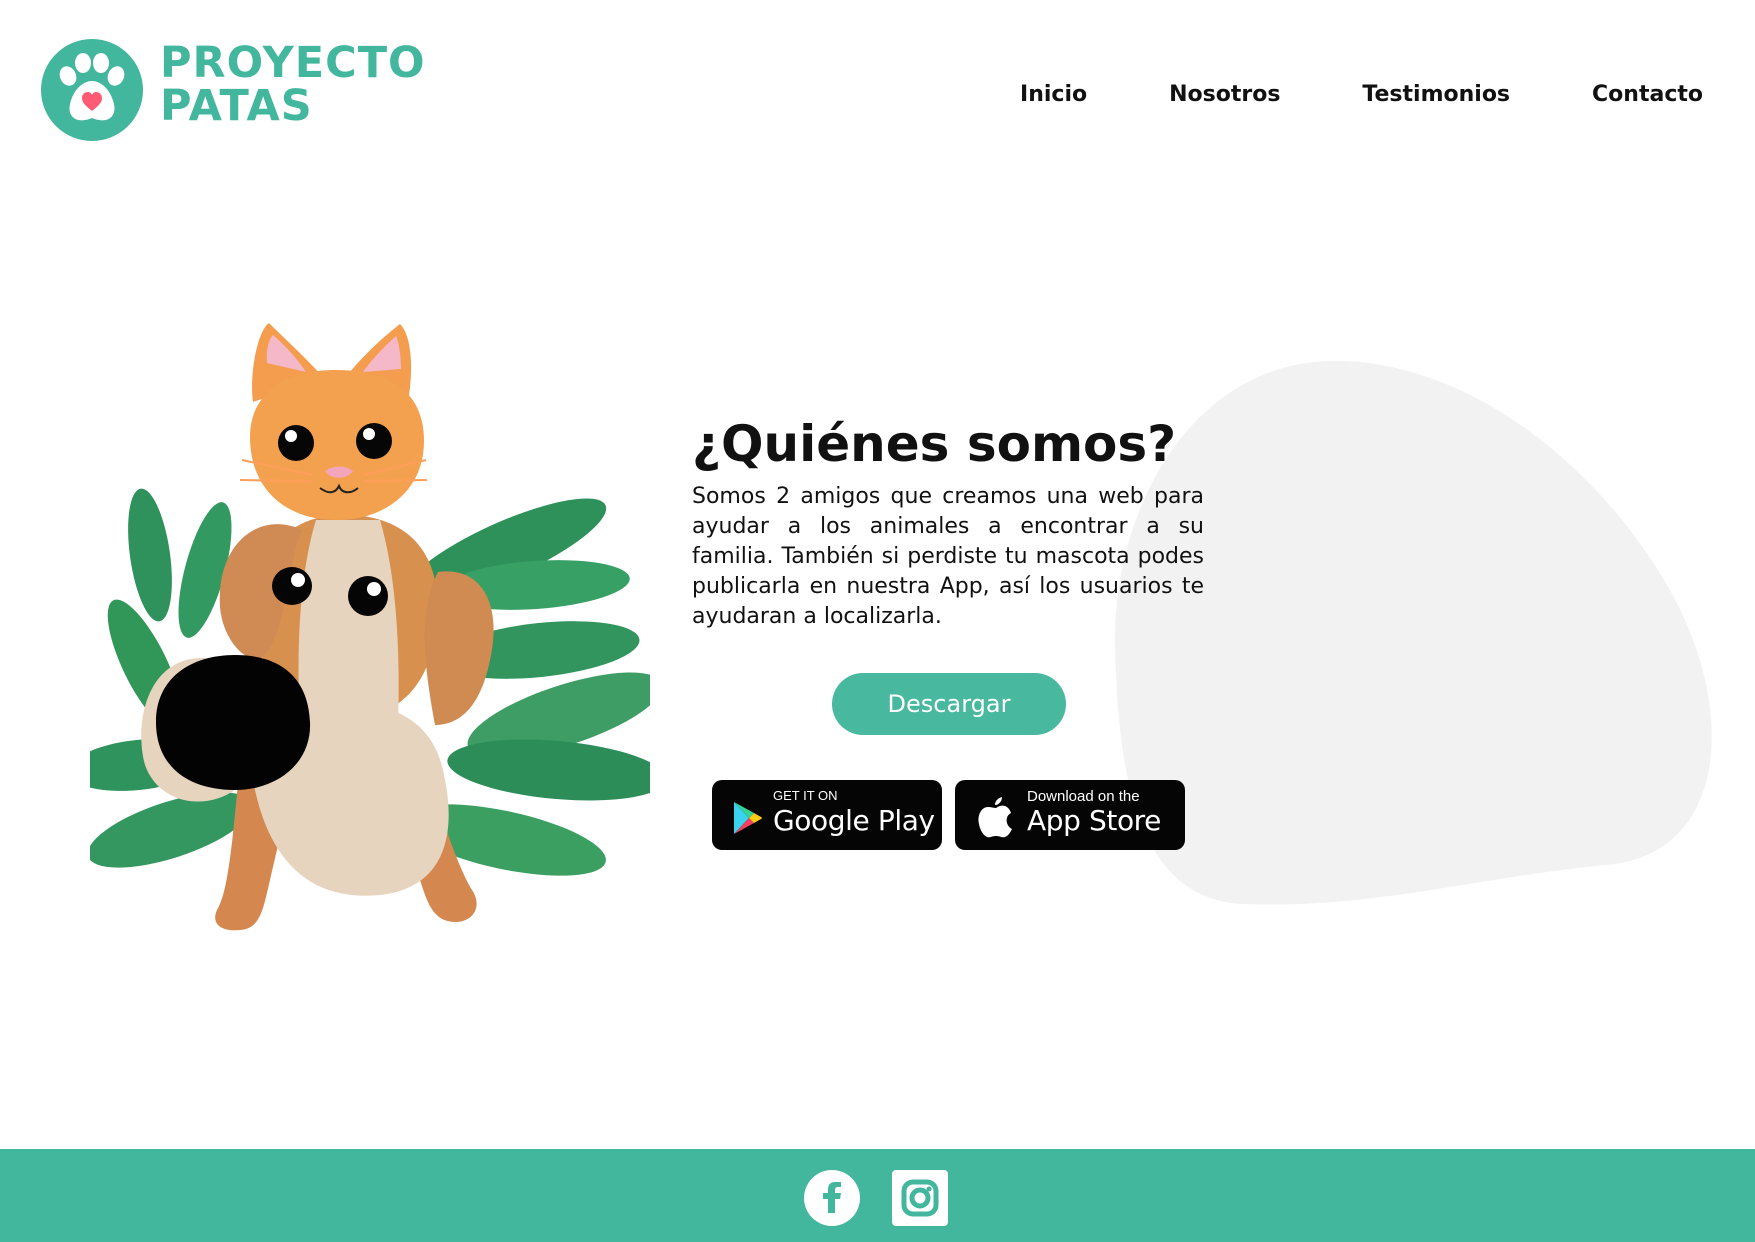 Image resolution: width=1755 pixels, height=1242 pixels. Describe the element at coordinates (748, 818) in the screenshot. I see `google-play-icon` at that location.